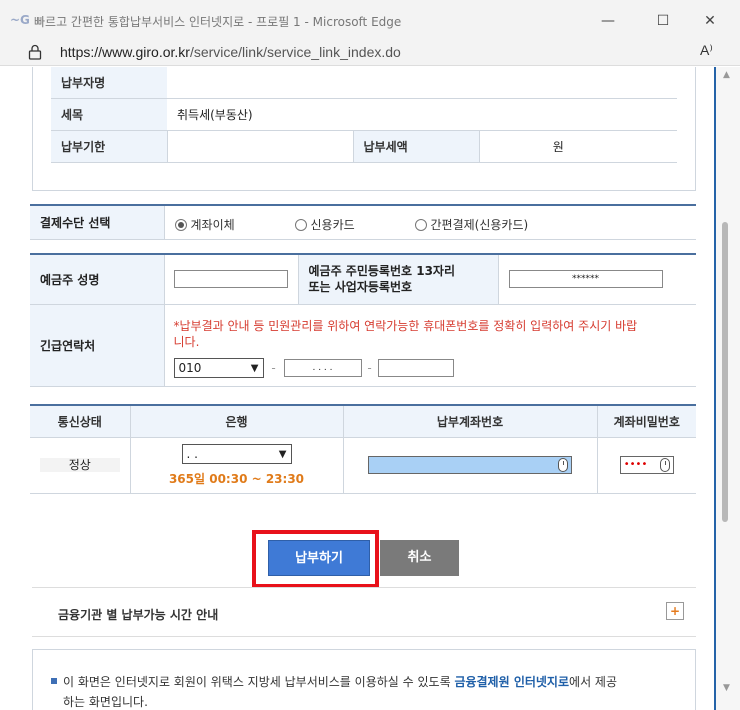 This screenshot has width=740, height=710. What do you see at coordinates (97, 279) in the screenshot?
I see `depositor-name-label: 예금주 성명` at bounding box center [97, 279].